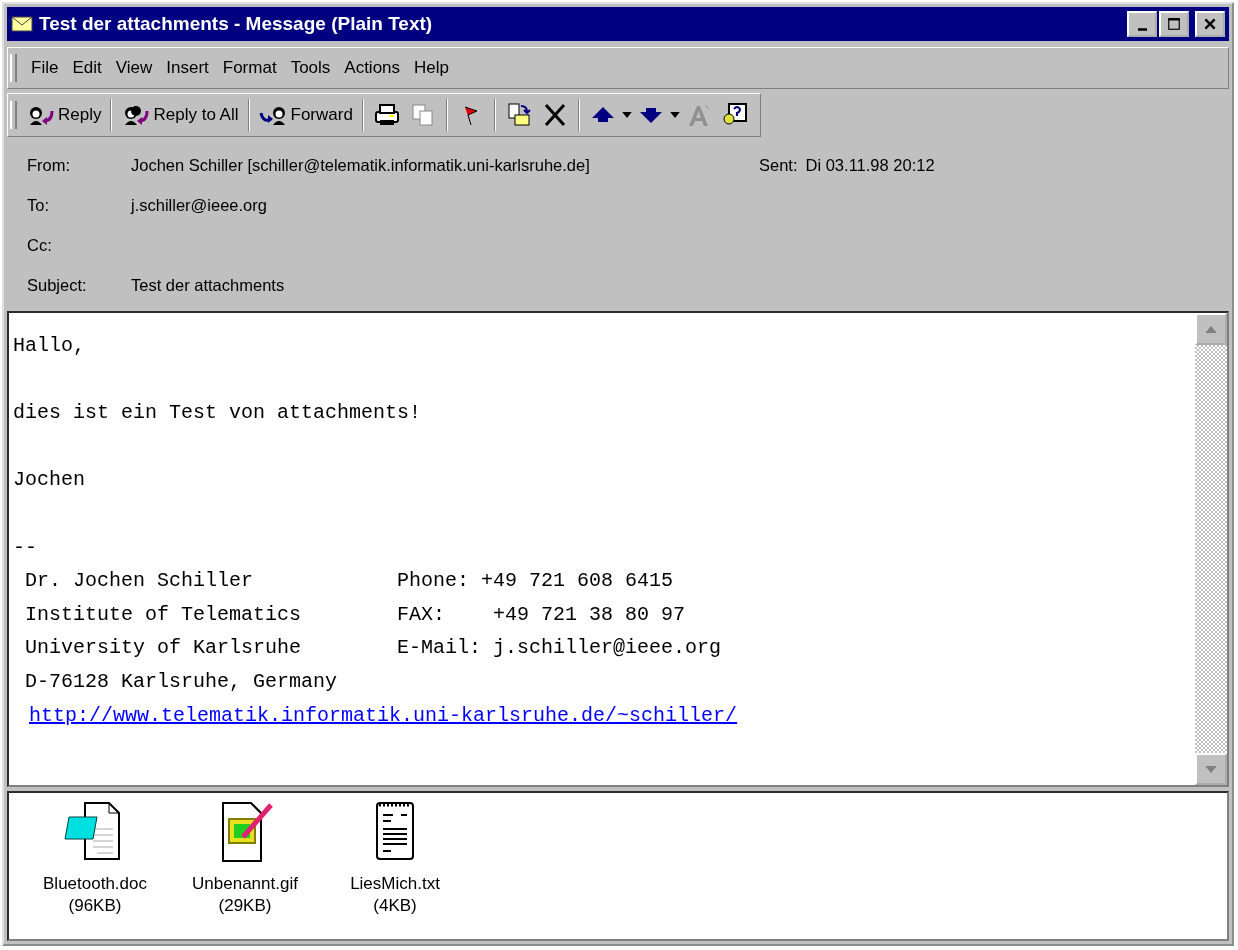 The height and width of the screenshot is (950, 1238). Describe the element at coordinates (249, 68) in the screenshot. I see `menu-item: Format` at that location.